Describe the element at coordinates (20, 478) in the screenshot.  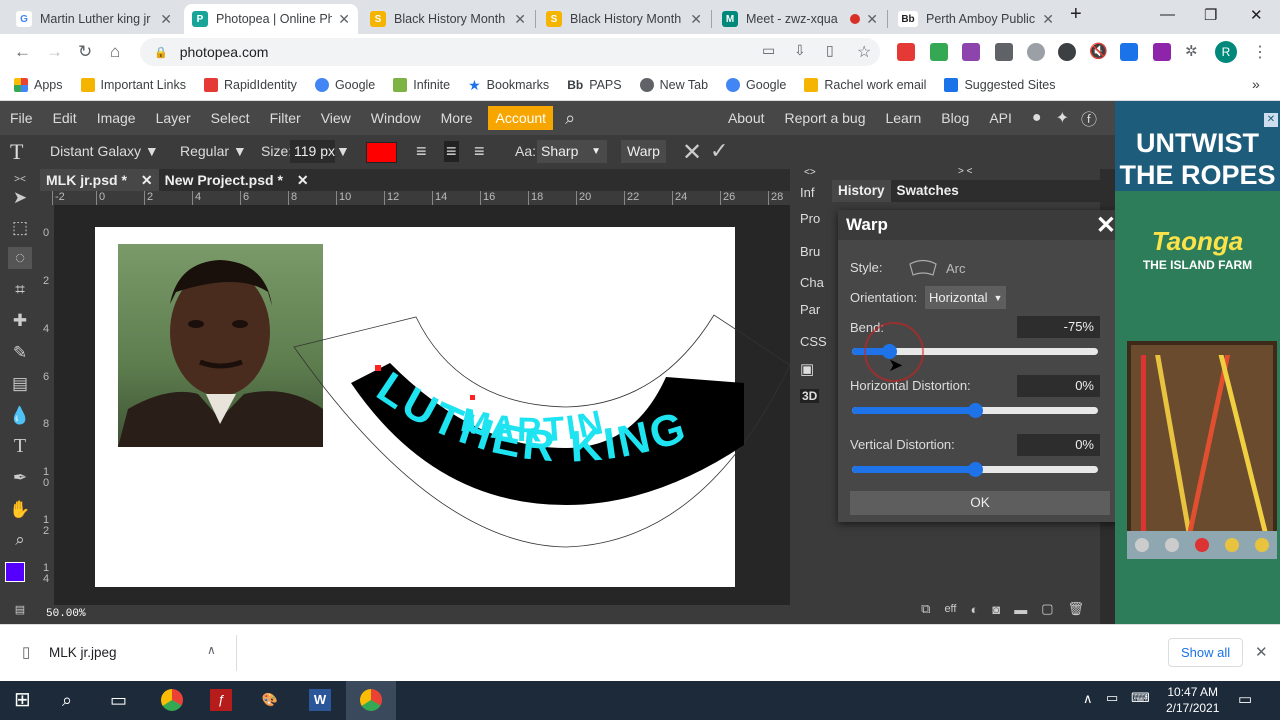
I see `pen-tool-icon: ✒` at that location.